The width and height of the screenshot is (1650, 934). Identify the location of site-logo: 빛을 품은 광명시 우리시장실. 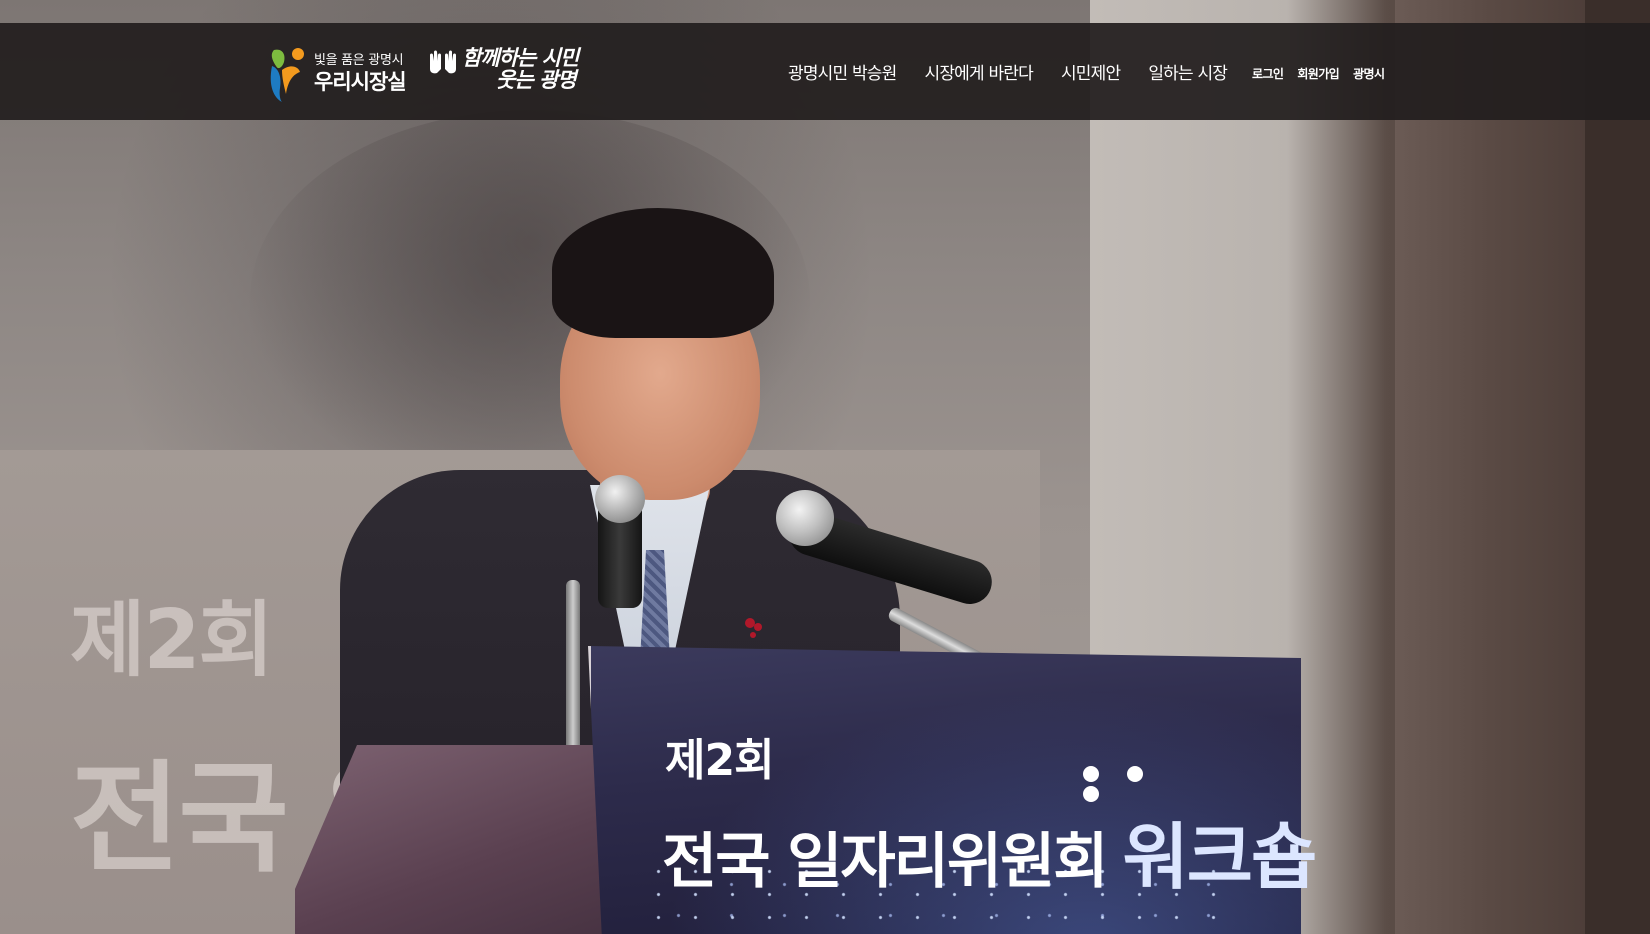
(337, 73).